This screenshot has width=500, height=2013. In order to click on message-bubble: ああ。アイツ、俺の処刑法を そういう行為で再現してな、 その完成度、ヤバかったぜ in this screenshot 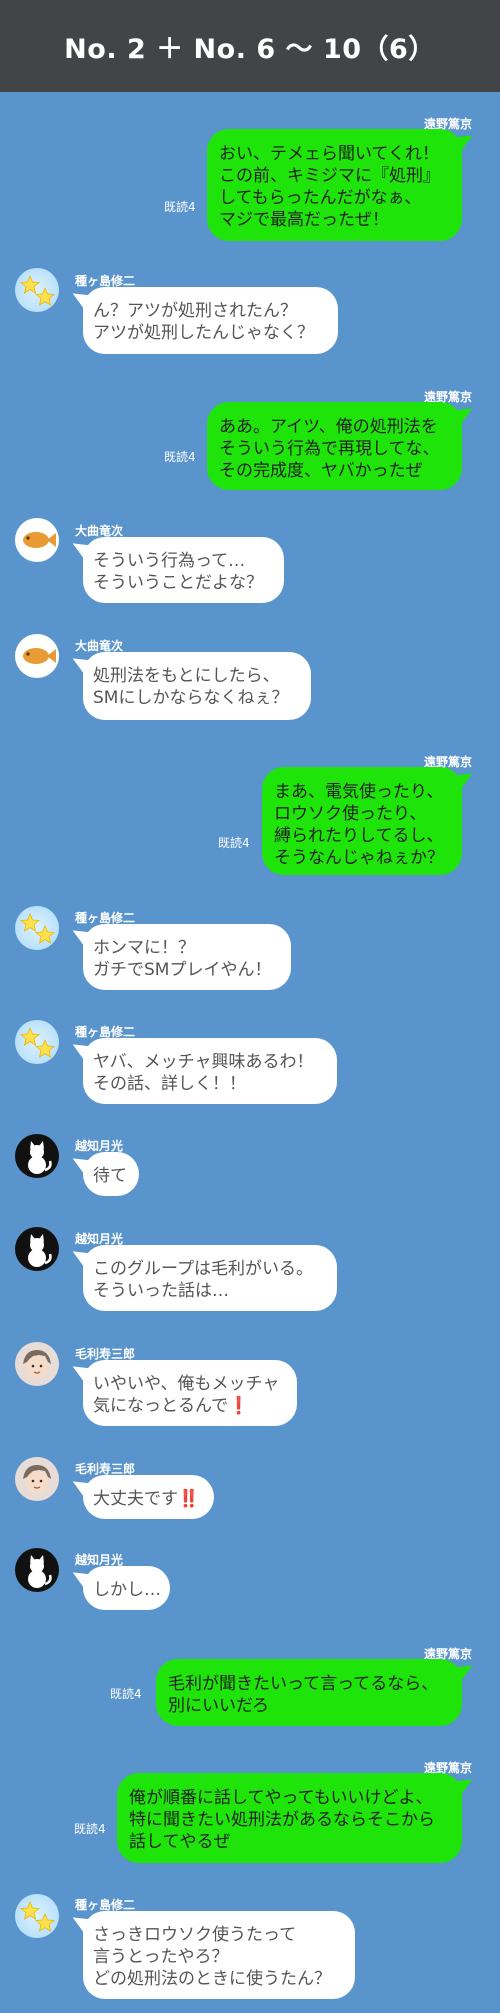, I will do `click(334, 446)`.